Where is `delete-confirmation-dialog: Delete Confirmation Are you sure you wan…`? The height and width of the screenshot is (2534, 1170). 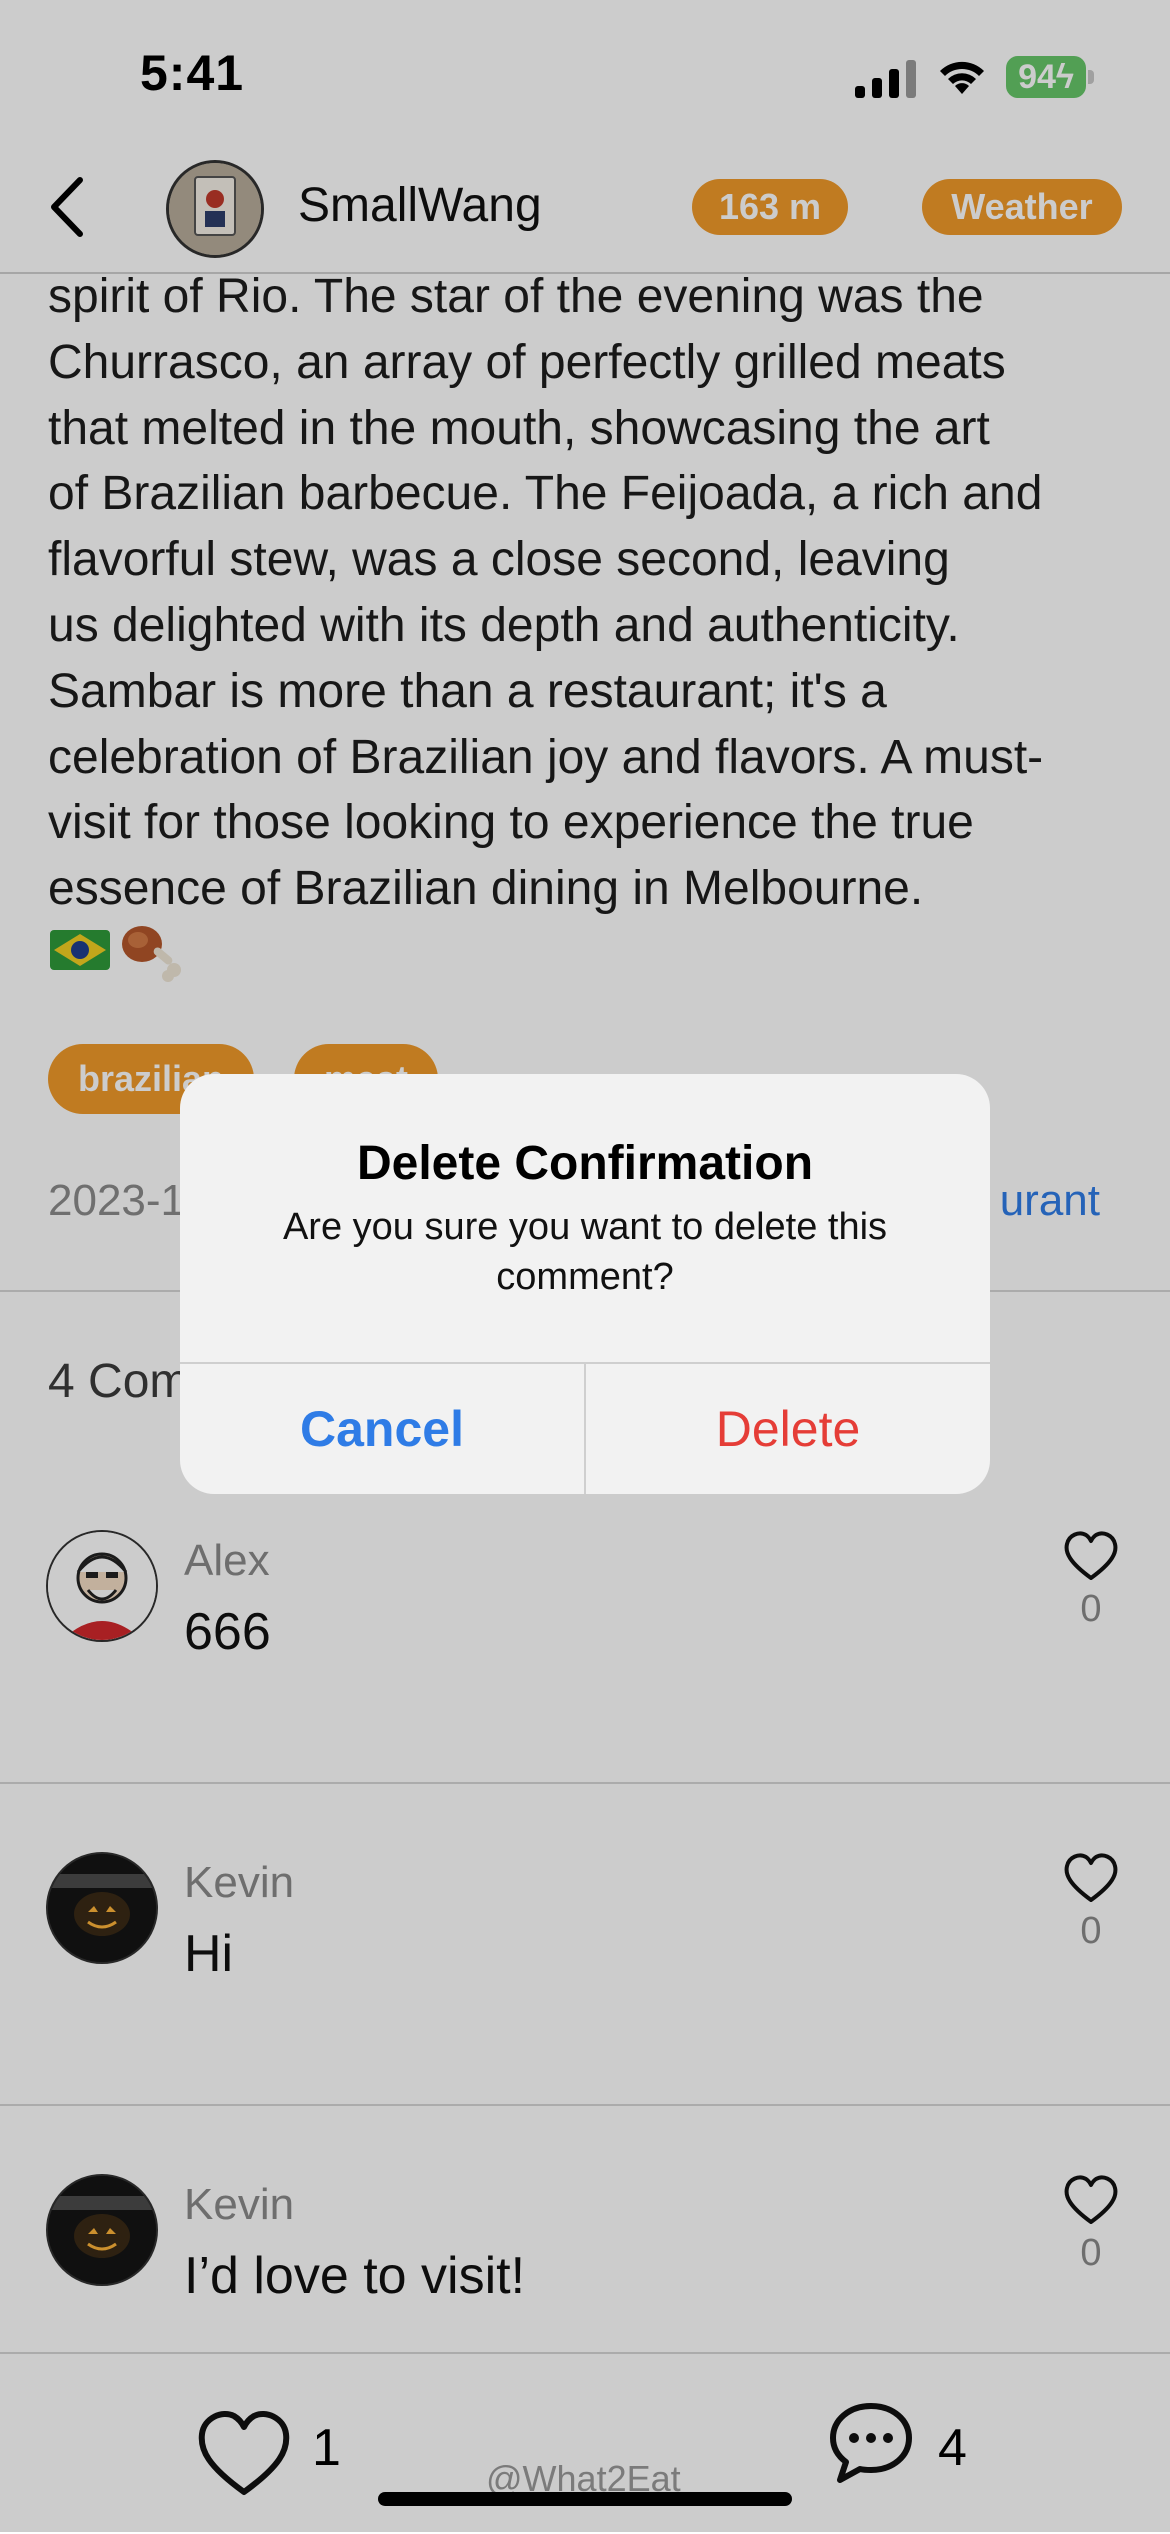
delete-confirmation-dialog: Delete Confirmation Are you sure you wan… is located at coordinates (585, 1284).